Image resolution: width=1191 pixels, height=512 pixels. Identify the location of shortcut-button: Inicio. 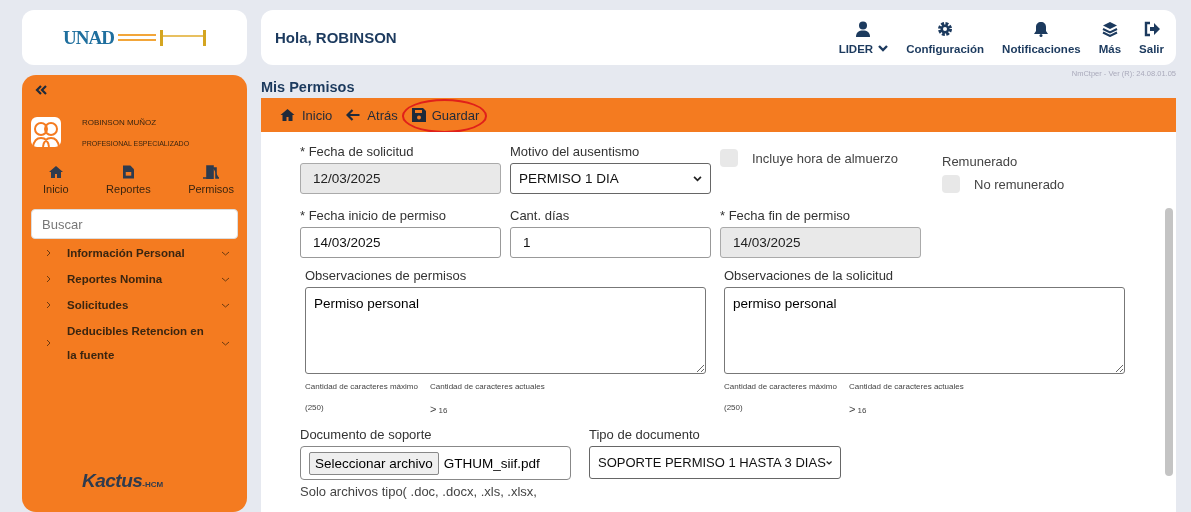
(56, 180).